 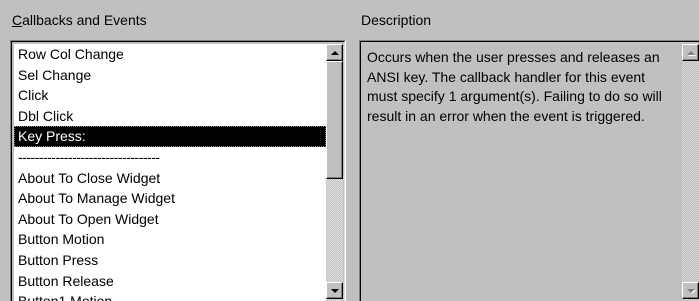 What do you see at coordinates (334, 120) in the screenshot?
I see `scroll-thumb` at bounding box center [334, 120].